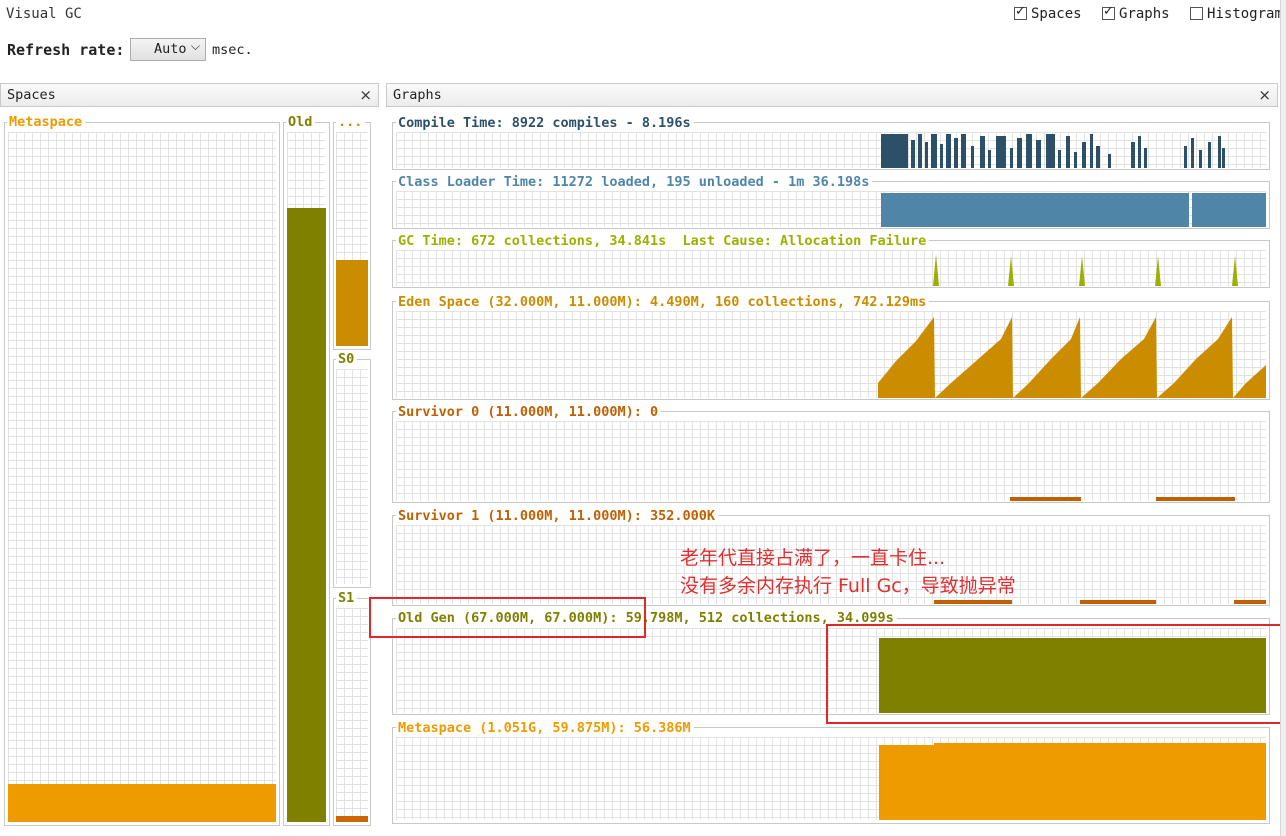 Image resolution: width=1286 pixels, height=836 pixels. I want to click on eden-space-plot, so click(831, 354).